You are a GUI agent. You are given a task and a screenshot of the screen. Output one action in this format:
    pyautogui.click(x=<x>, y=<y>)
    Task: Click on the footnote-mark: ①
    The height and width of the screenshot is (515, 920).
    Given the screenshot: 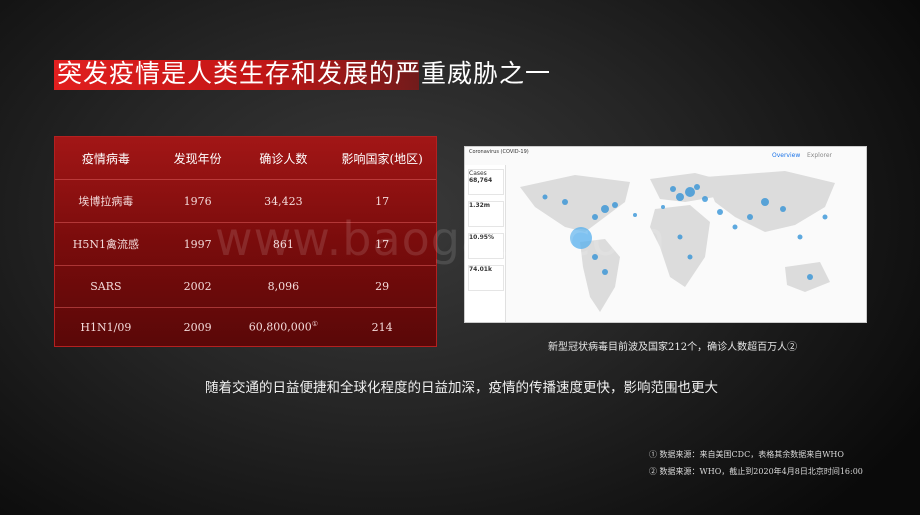 What is the action you would take?
    pyautogui.click(x=315, y=324)
    